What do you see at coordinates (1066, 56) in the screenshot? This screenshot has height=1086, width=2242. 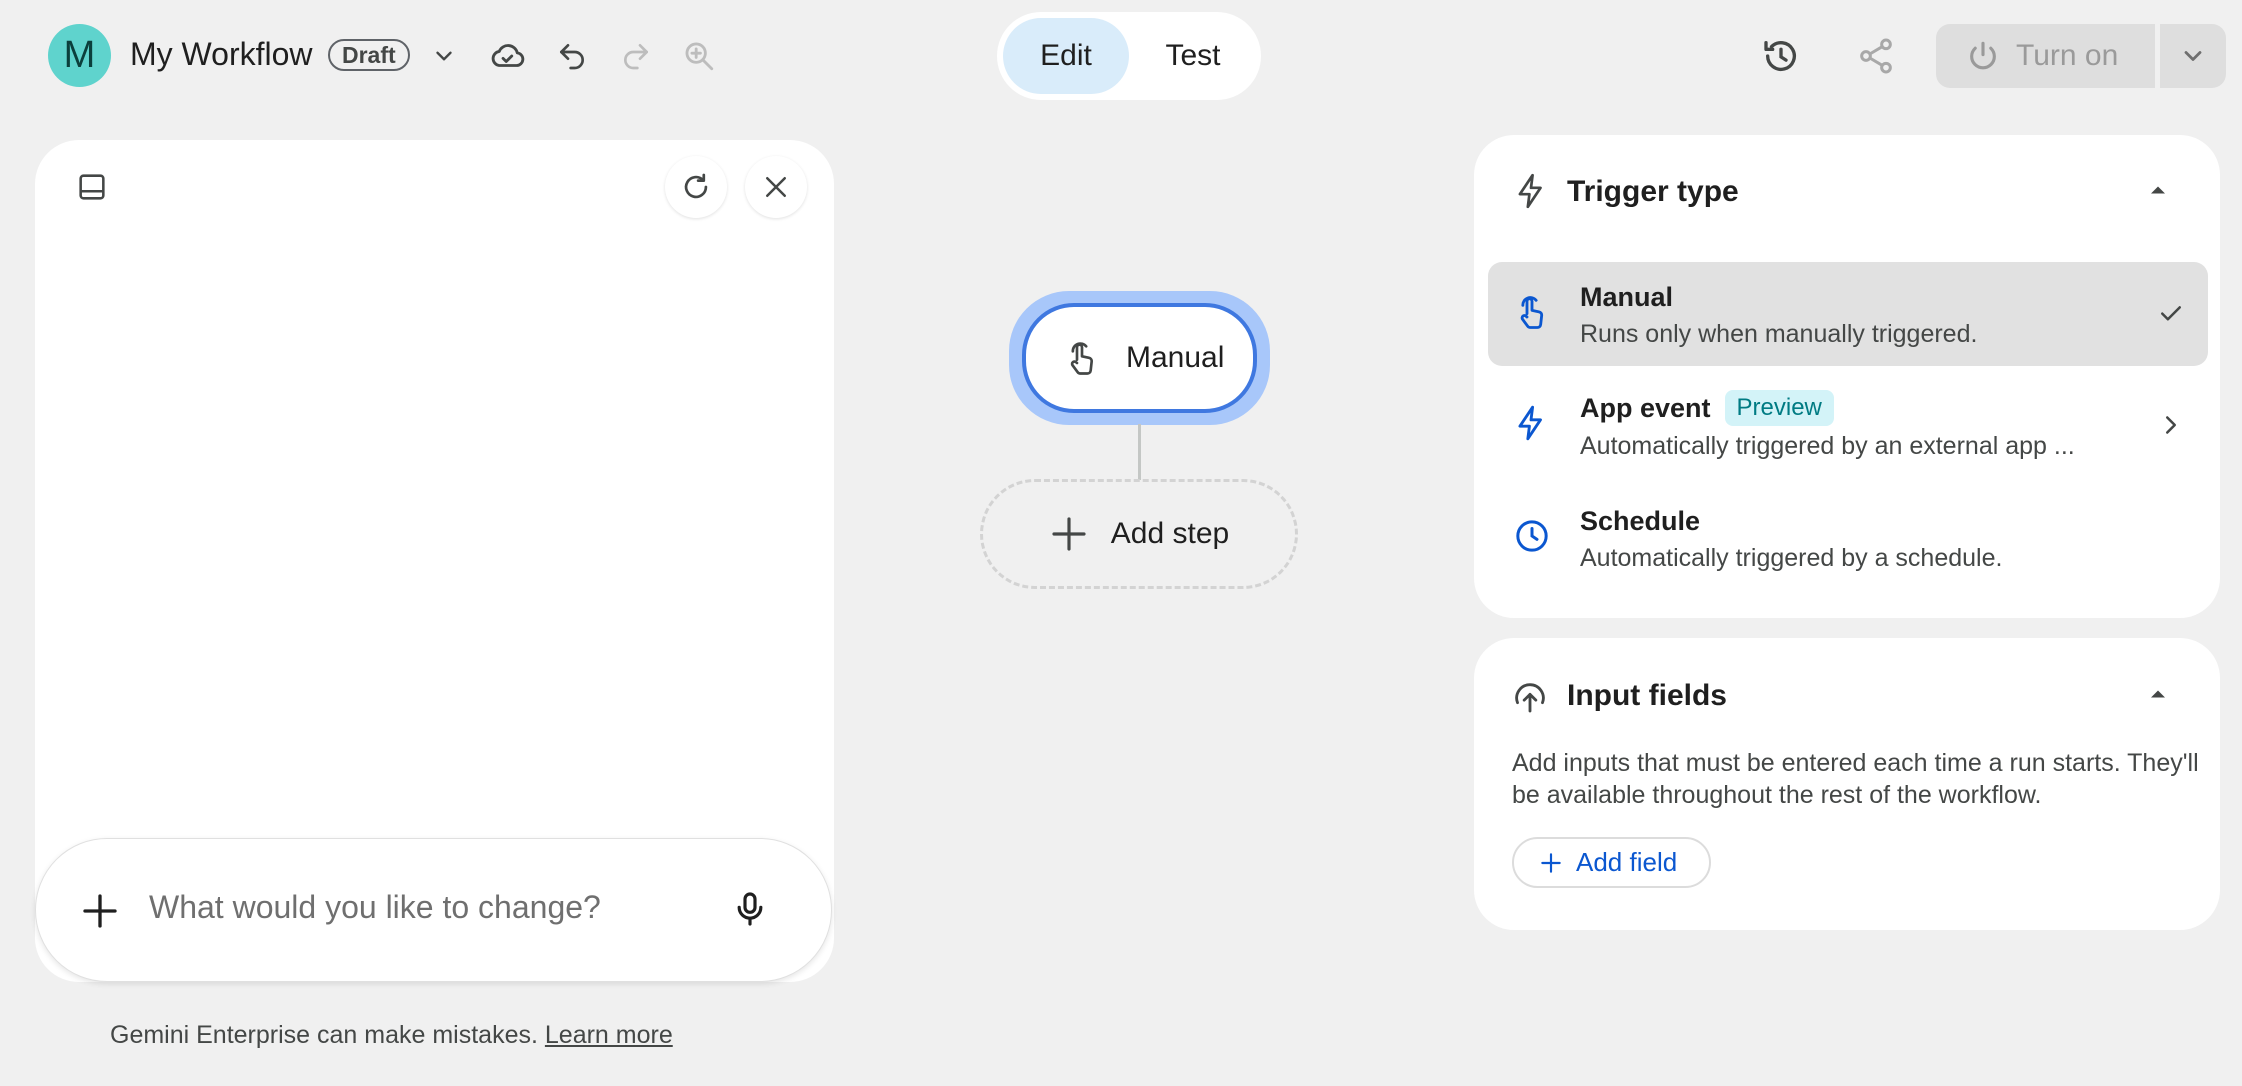 I see `tab-edit: Edit` at bounding box center [1066, 56].